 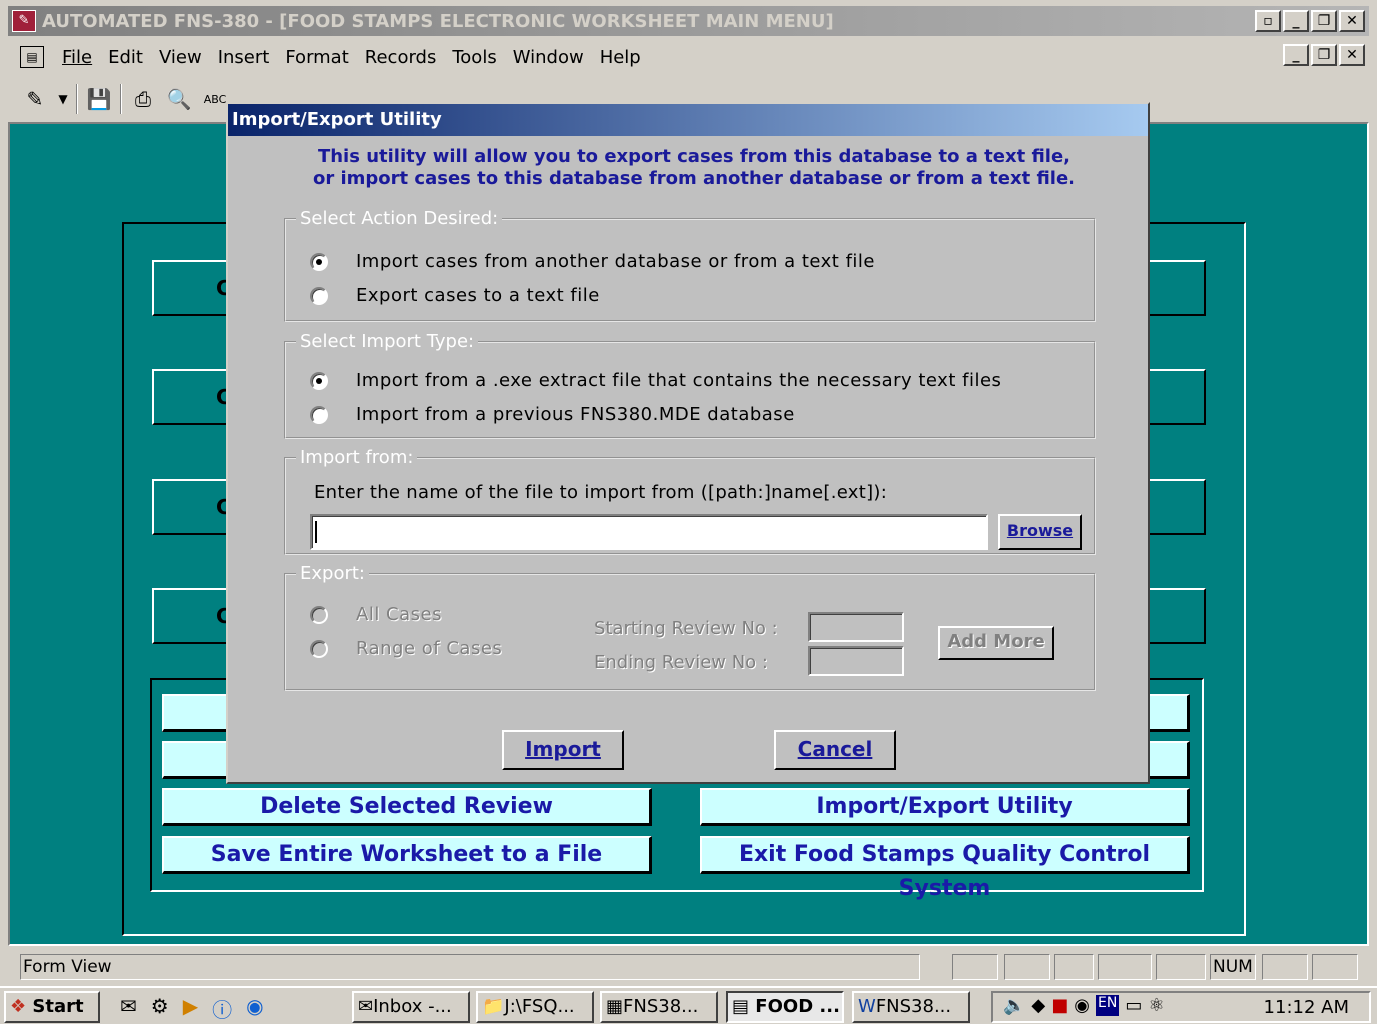 What do you see at coordinates (1352, 21) in the screenshot?
I see `close-button: ✕` at bounding box center [1352, 21].